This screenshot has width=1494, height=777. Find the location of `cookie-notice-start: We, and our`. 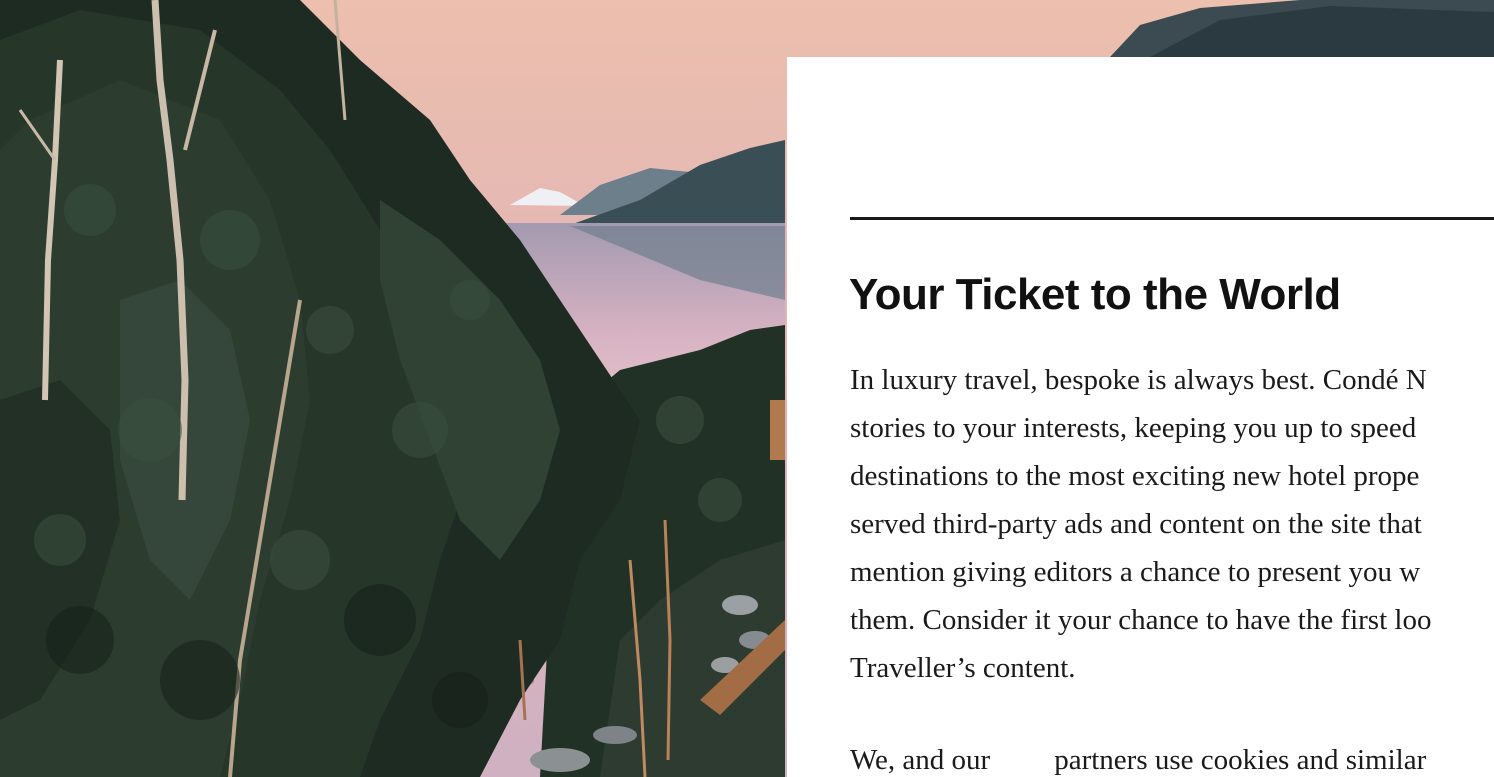

cookie-notice-start: We, and our is located at coordinates (920, 760).